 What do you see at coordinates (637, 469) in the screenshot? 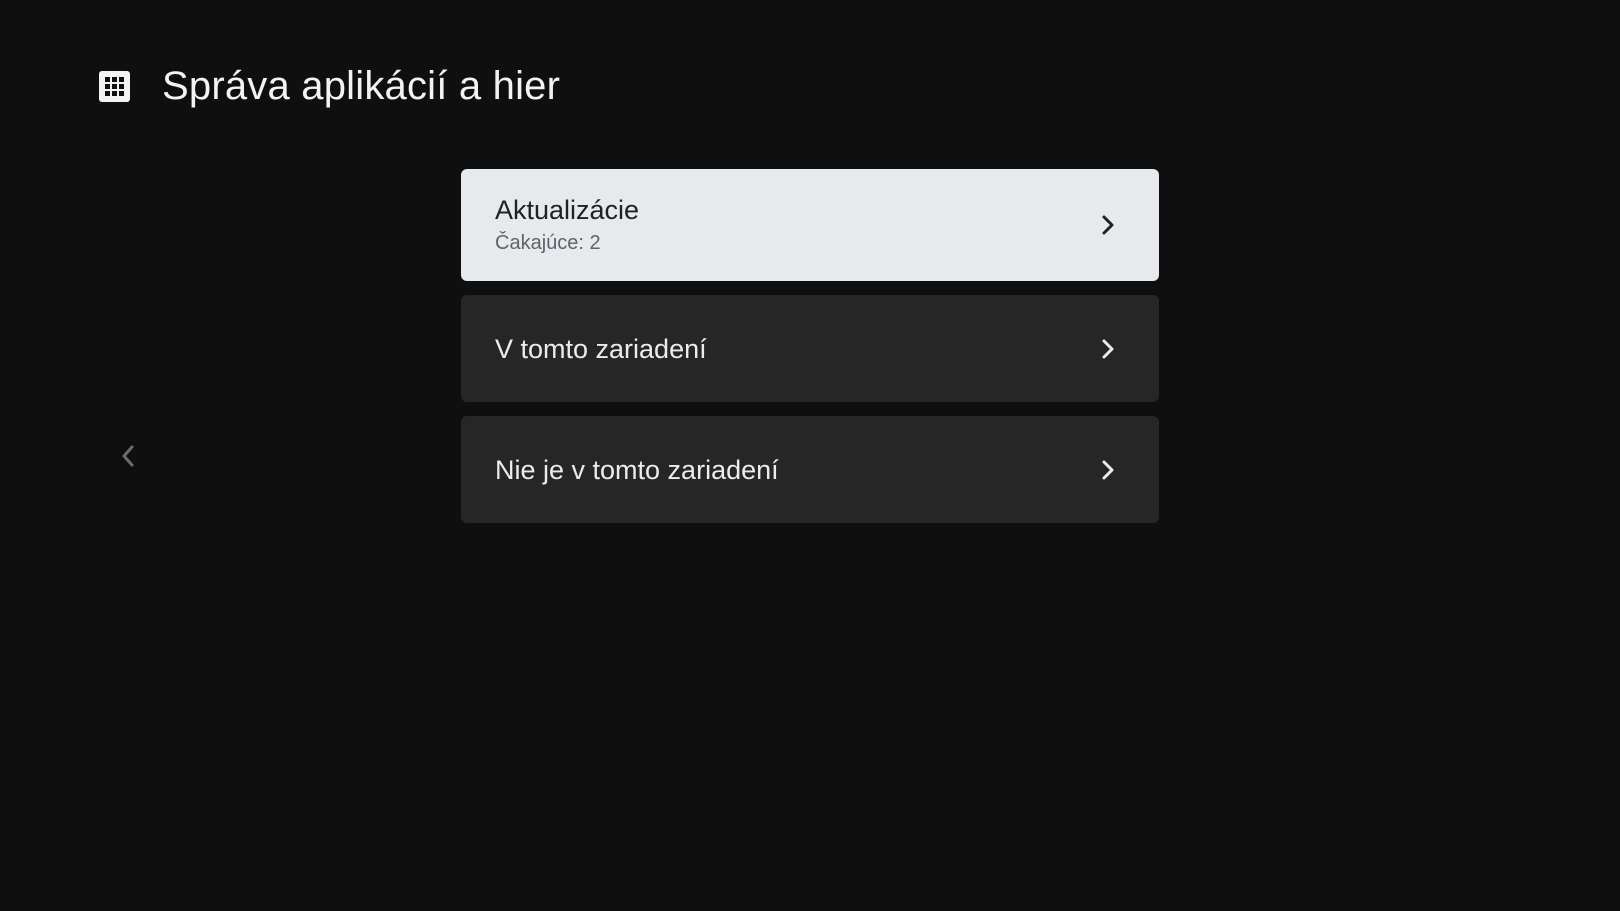
I see `menu-item-title: Nie je v tomto zariadení` at bounding box center [637, 469].